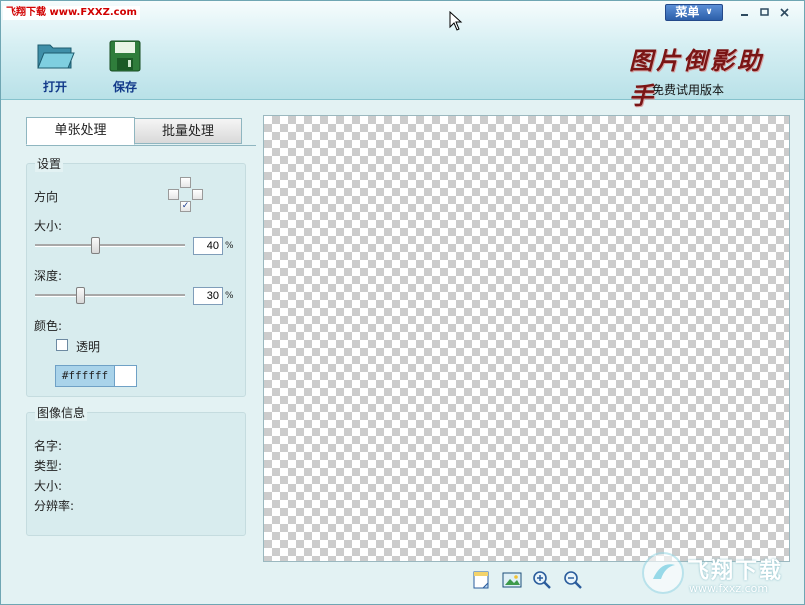 The image size is (805, 605). I want to click on logo-text: 图片倒影助手, so click(696, 78).